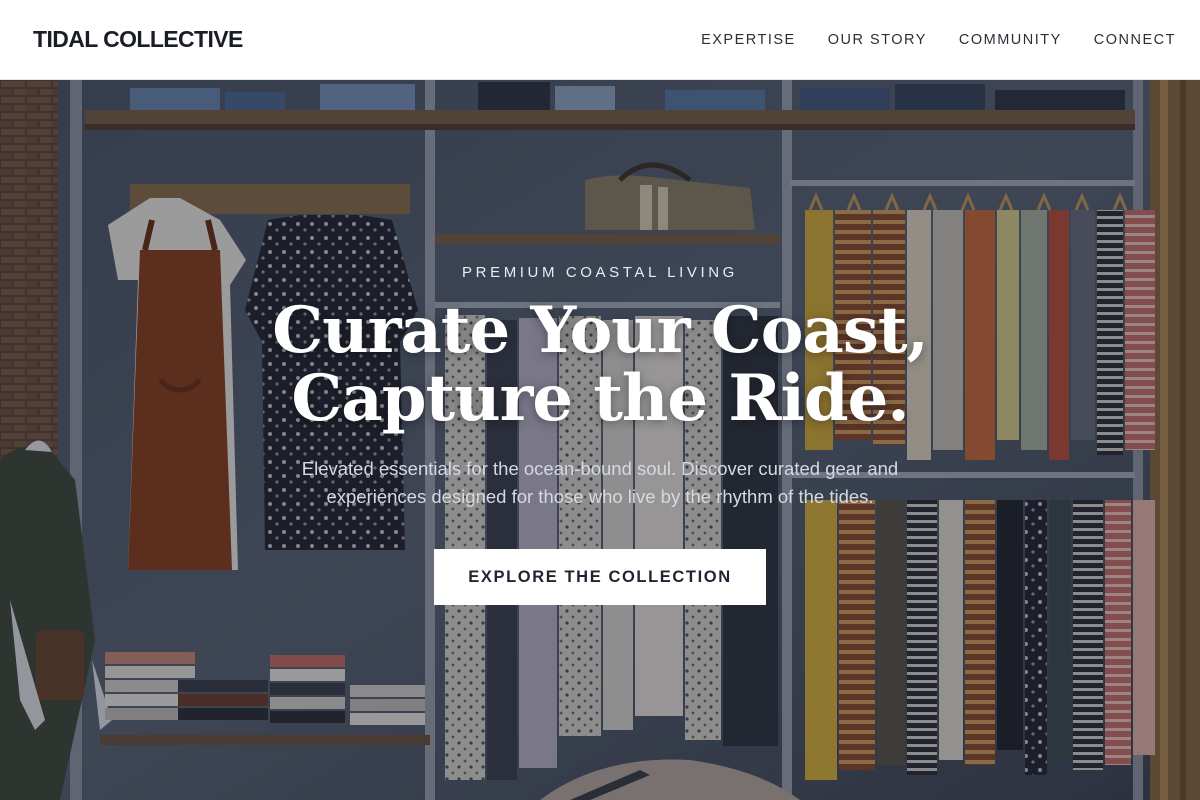 Image resolution: width=1200 pixels, height=800 pixels. What do you see at coordinates (138, 39) in the screenshot?
I see `brand-logo: TIDAL COLLECTIVE` at bounding box center [138, 39].